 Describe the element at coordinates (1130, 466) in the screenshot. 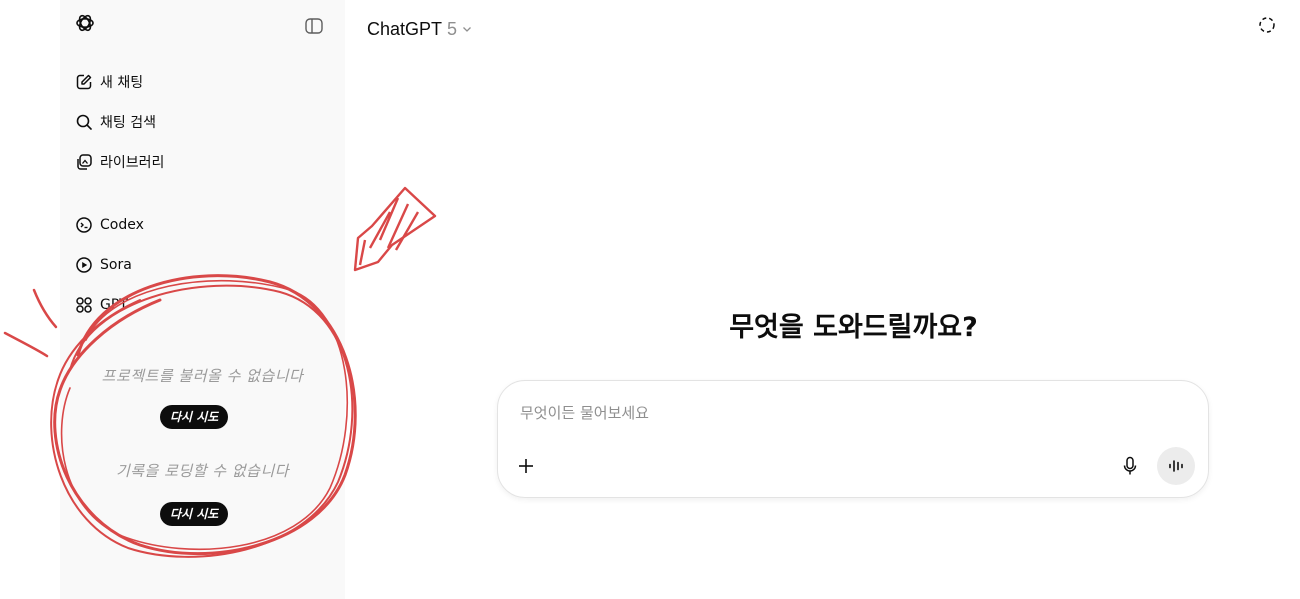

I see `mic-icon` at that location.